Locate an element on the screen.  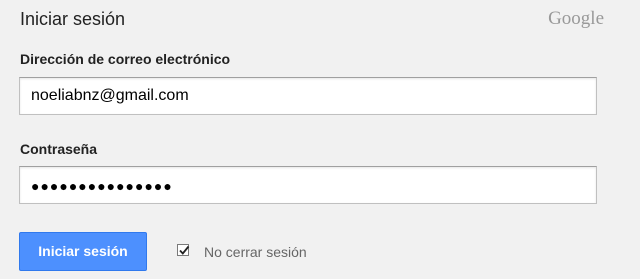
stay-signed-in-label: No cerrar sesión is located at coordinates (255, 252).